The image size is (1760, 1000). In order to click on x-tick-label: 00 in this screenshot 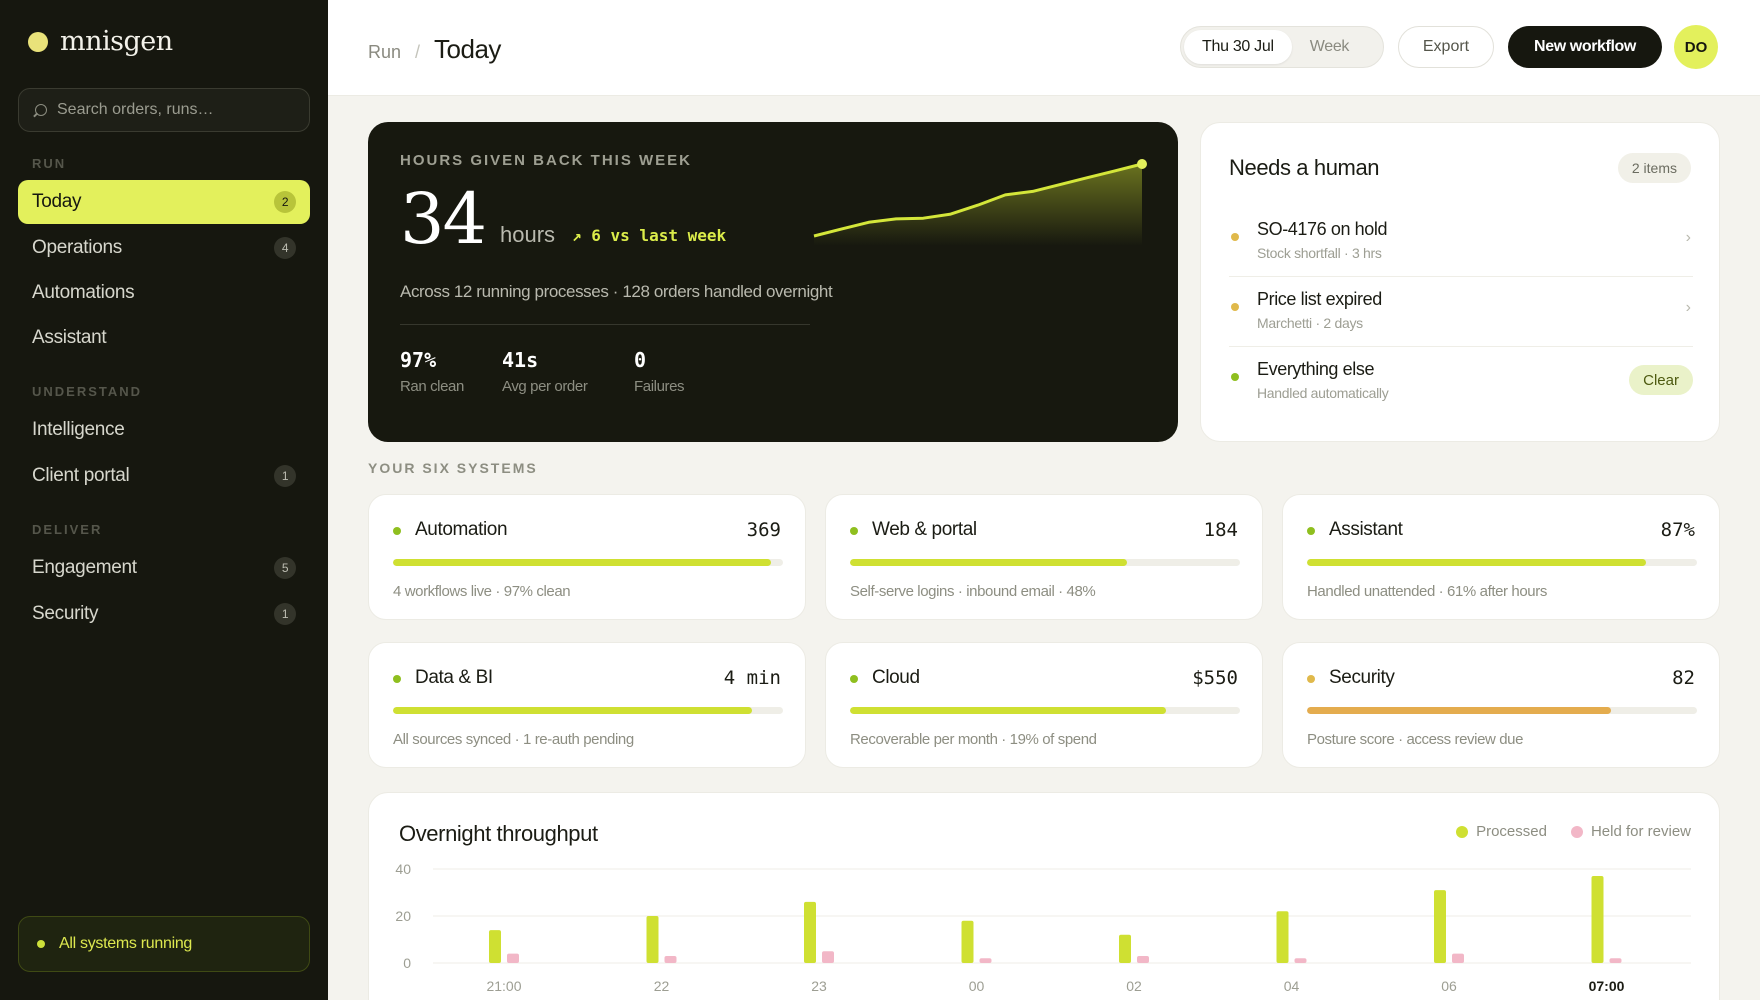, I will do `click(977, 986)`.